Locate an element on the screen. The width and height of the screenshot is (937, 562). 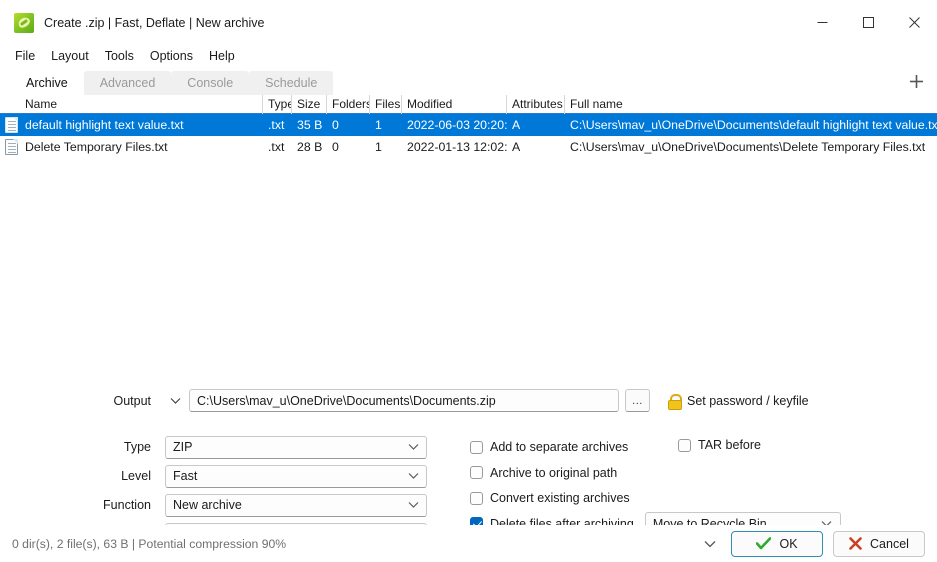
function-row: Function New archive is located at coordinates (235, 505).